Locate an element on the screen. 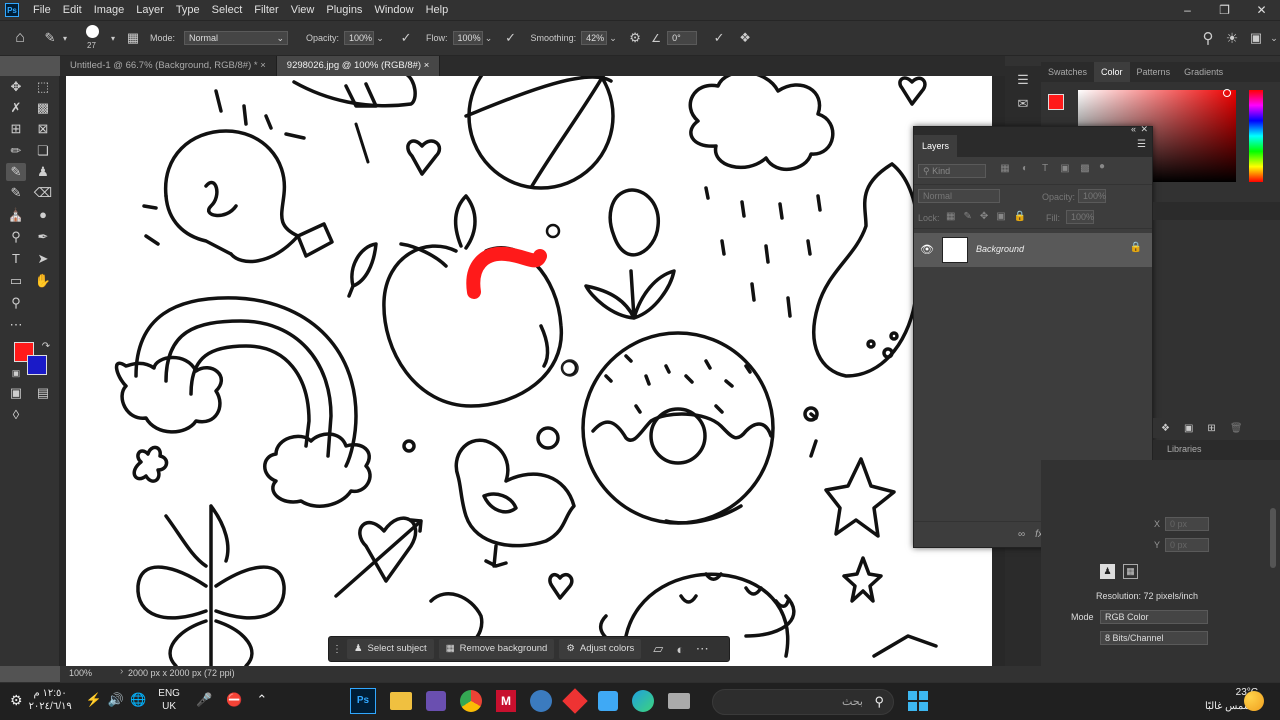 The width and height of the screenshot is (1280, 720). store-icon is located at coordinates (608, 701).